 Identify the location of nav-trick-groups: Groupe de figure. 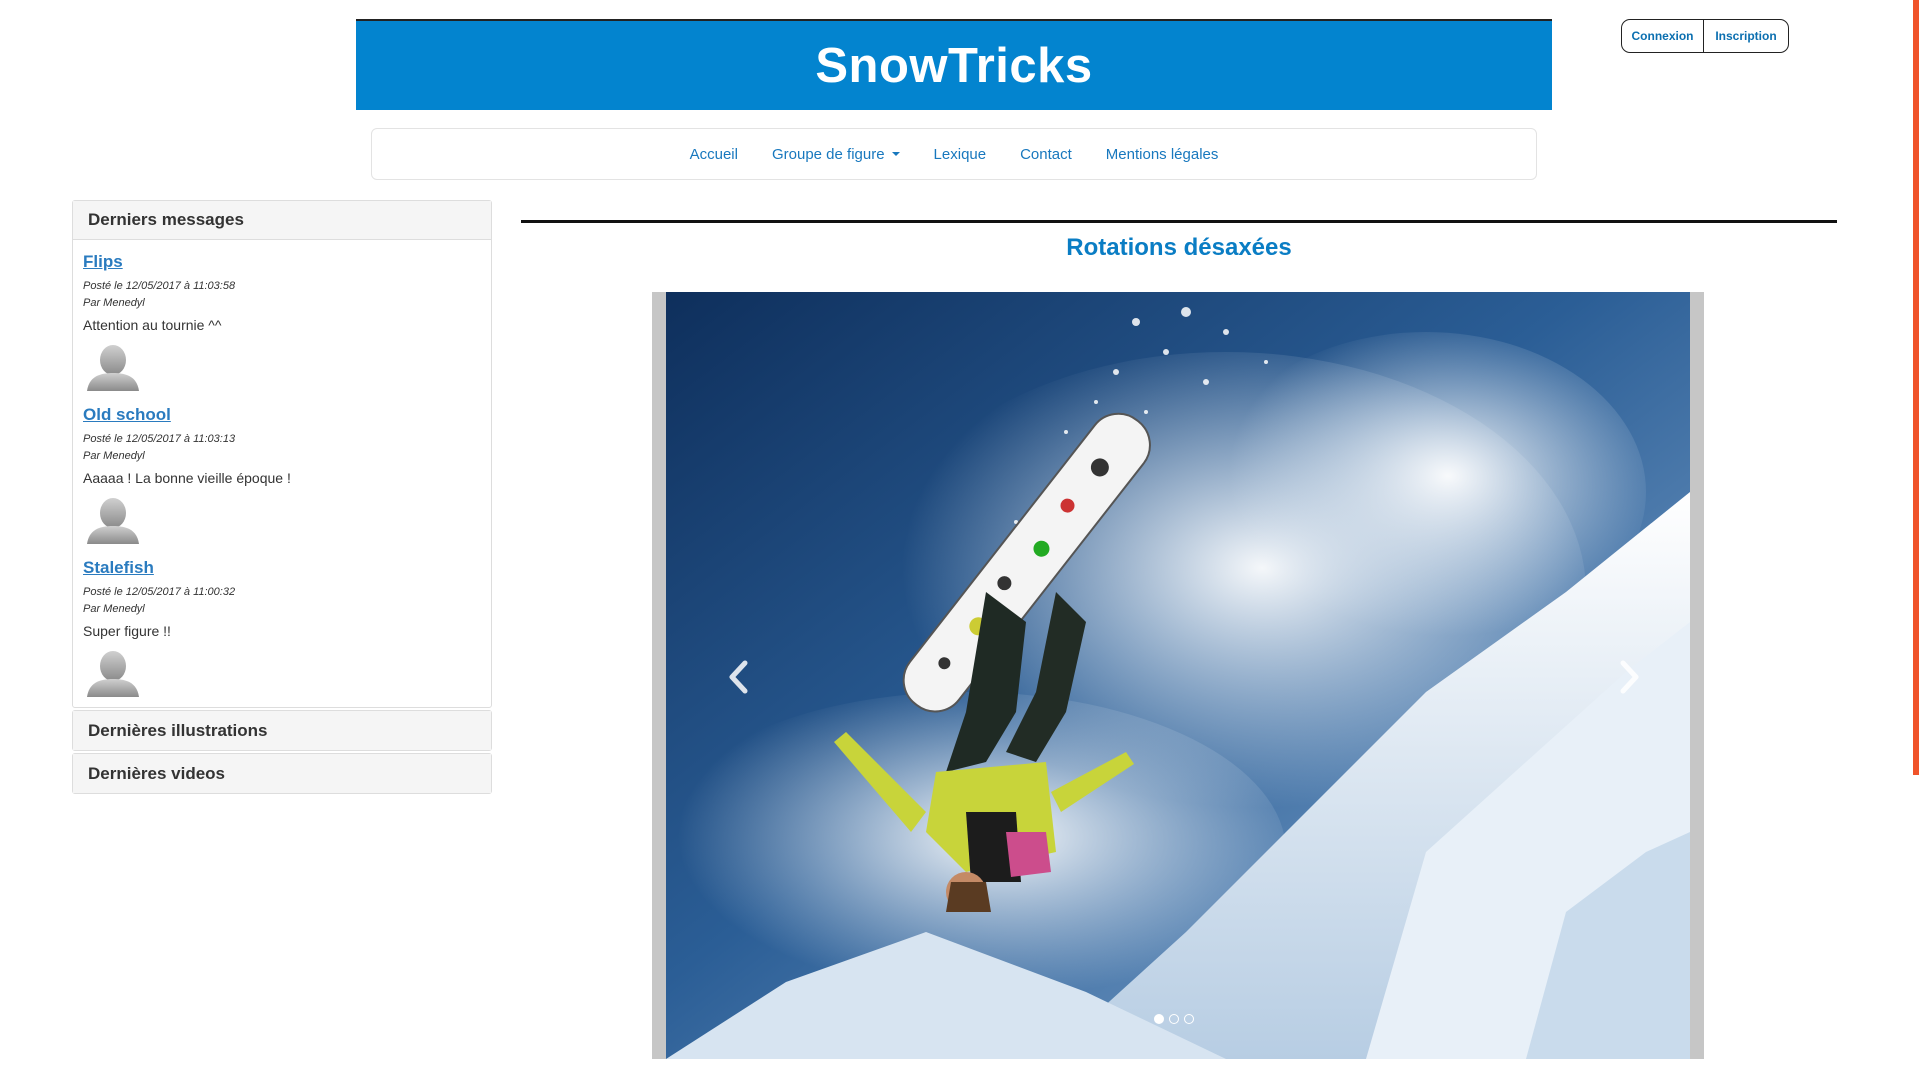
(836, 154).